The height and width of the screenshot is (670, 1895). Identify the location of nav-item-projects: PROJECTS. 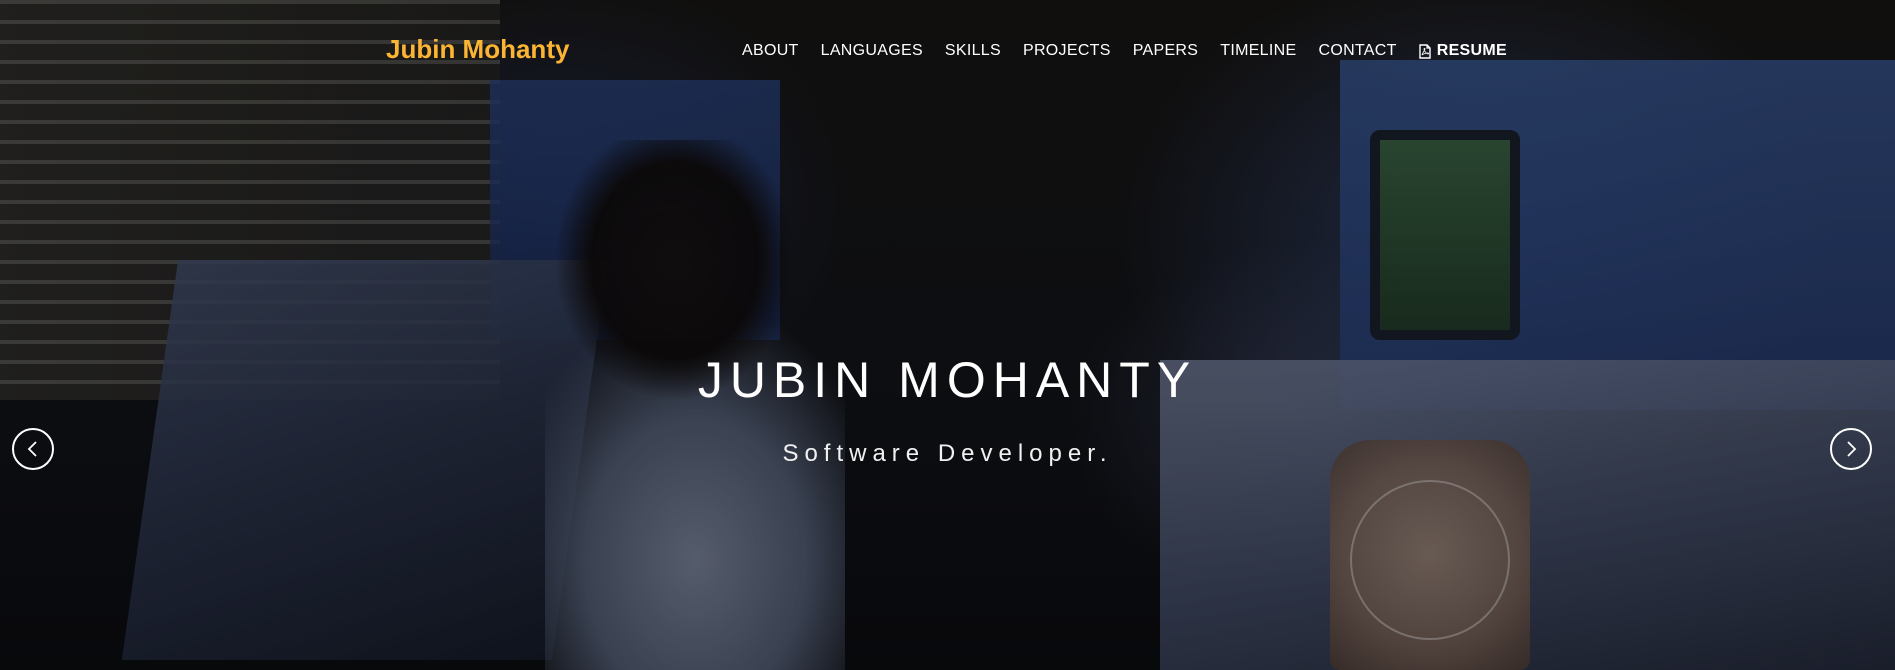
(1067, 51).